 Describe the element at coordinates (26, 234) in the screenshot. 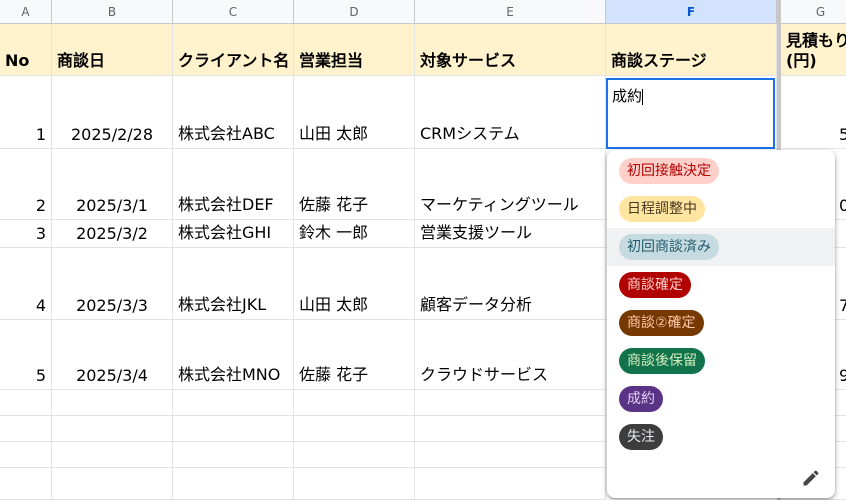

I see `cell-no: 3` at that location.